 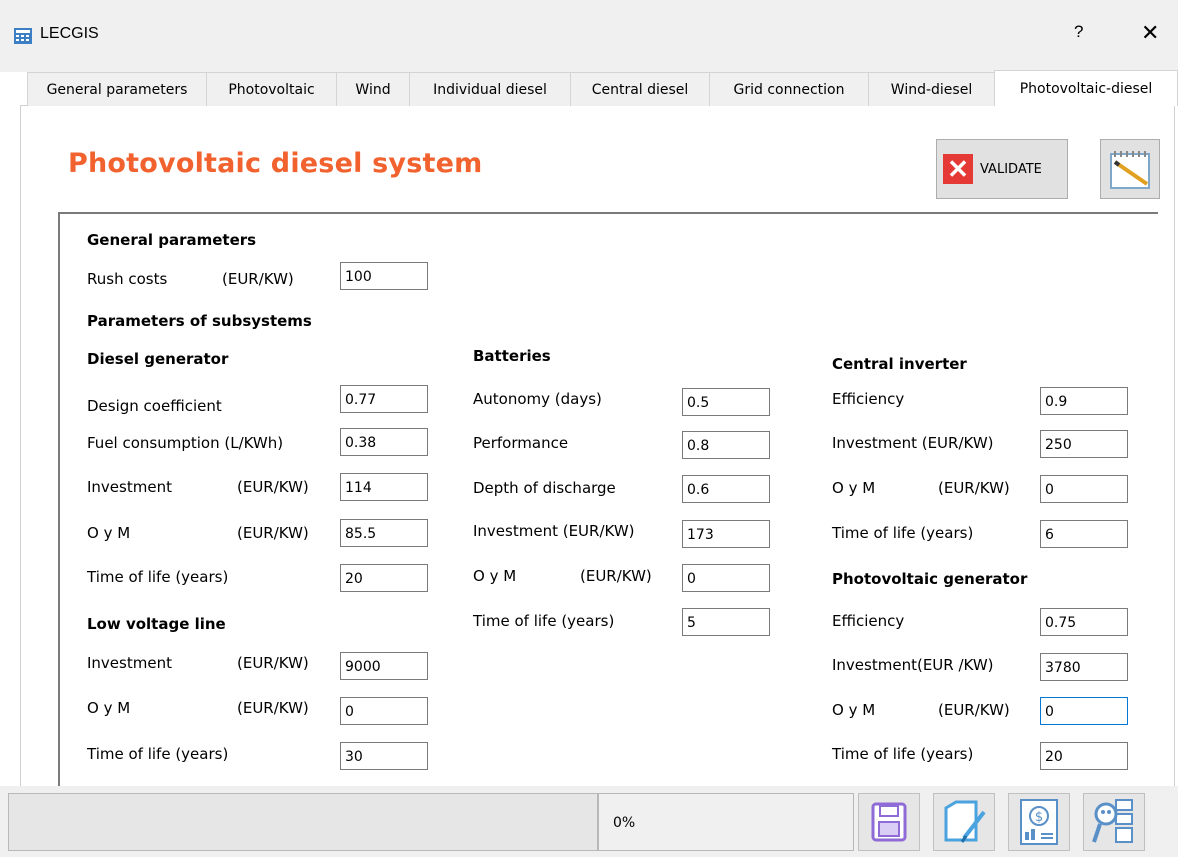 I want to click on help-button: ?, so click(x=1078, y=32).